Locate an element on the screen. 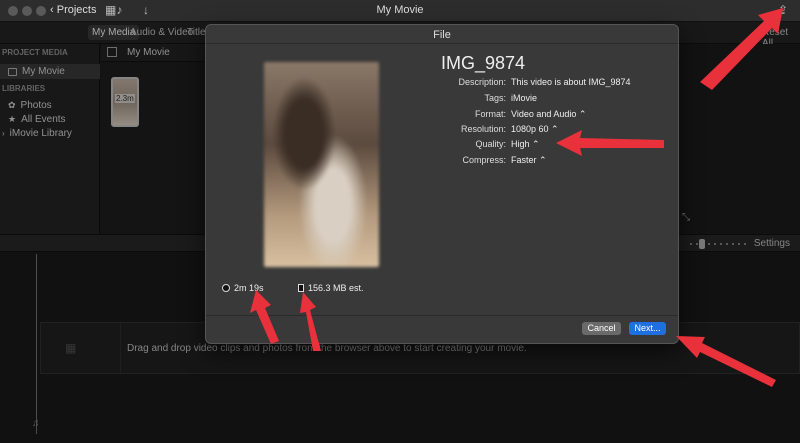 This screenshot has width=800, height=443. resolution-select: 1080p 60 ⌃ is located at coordinates (535, 129).